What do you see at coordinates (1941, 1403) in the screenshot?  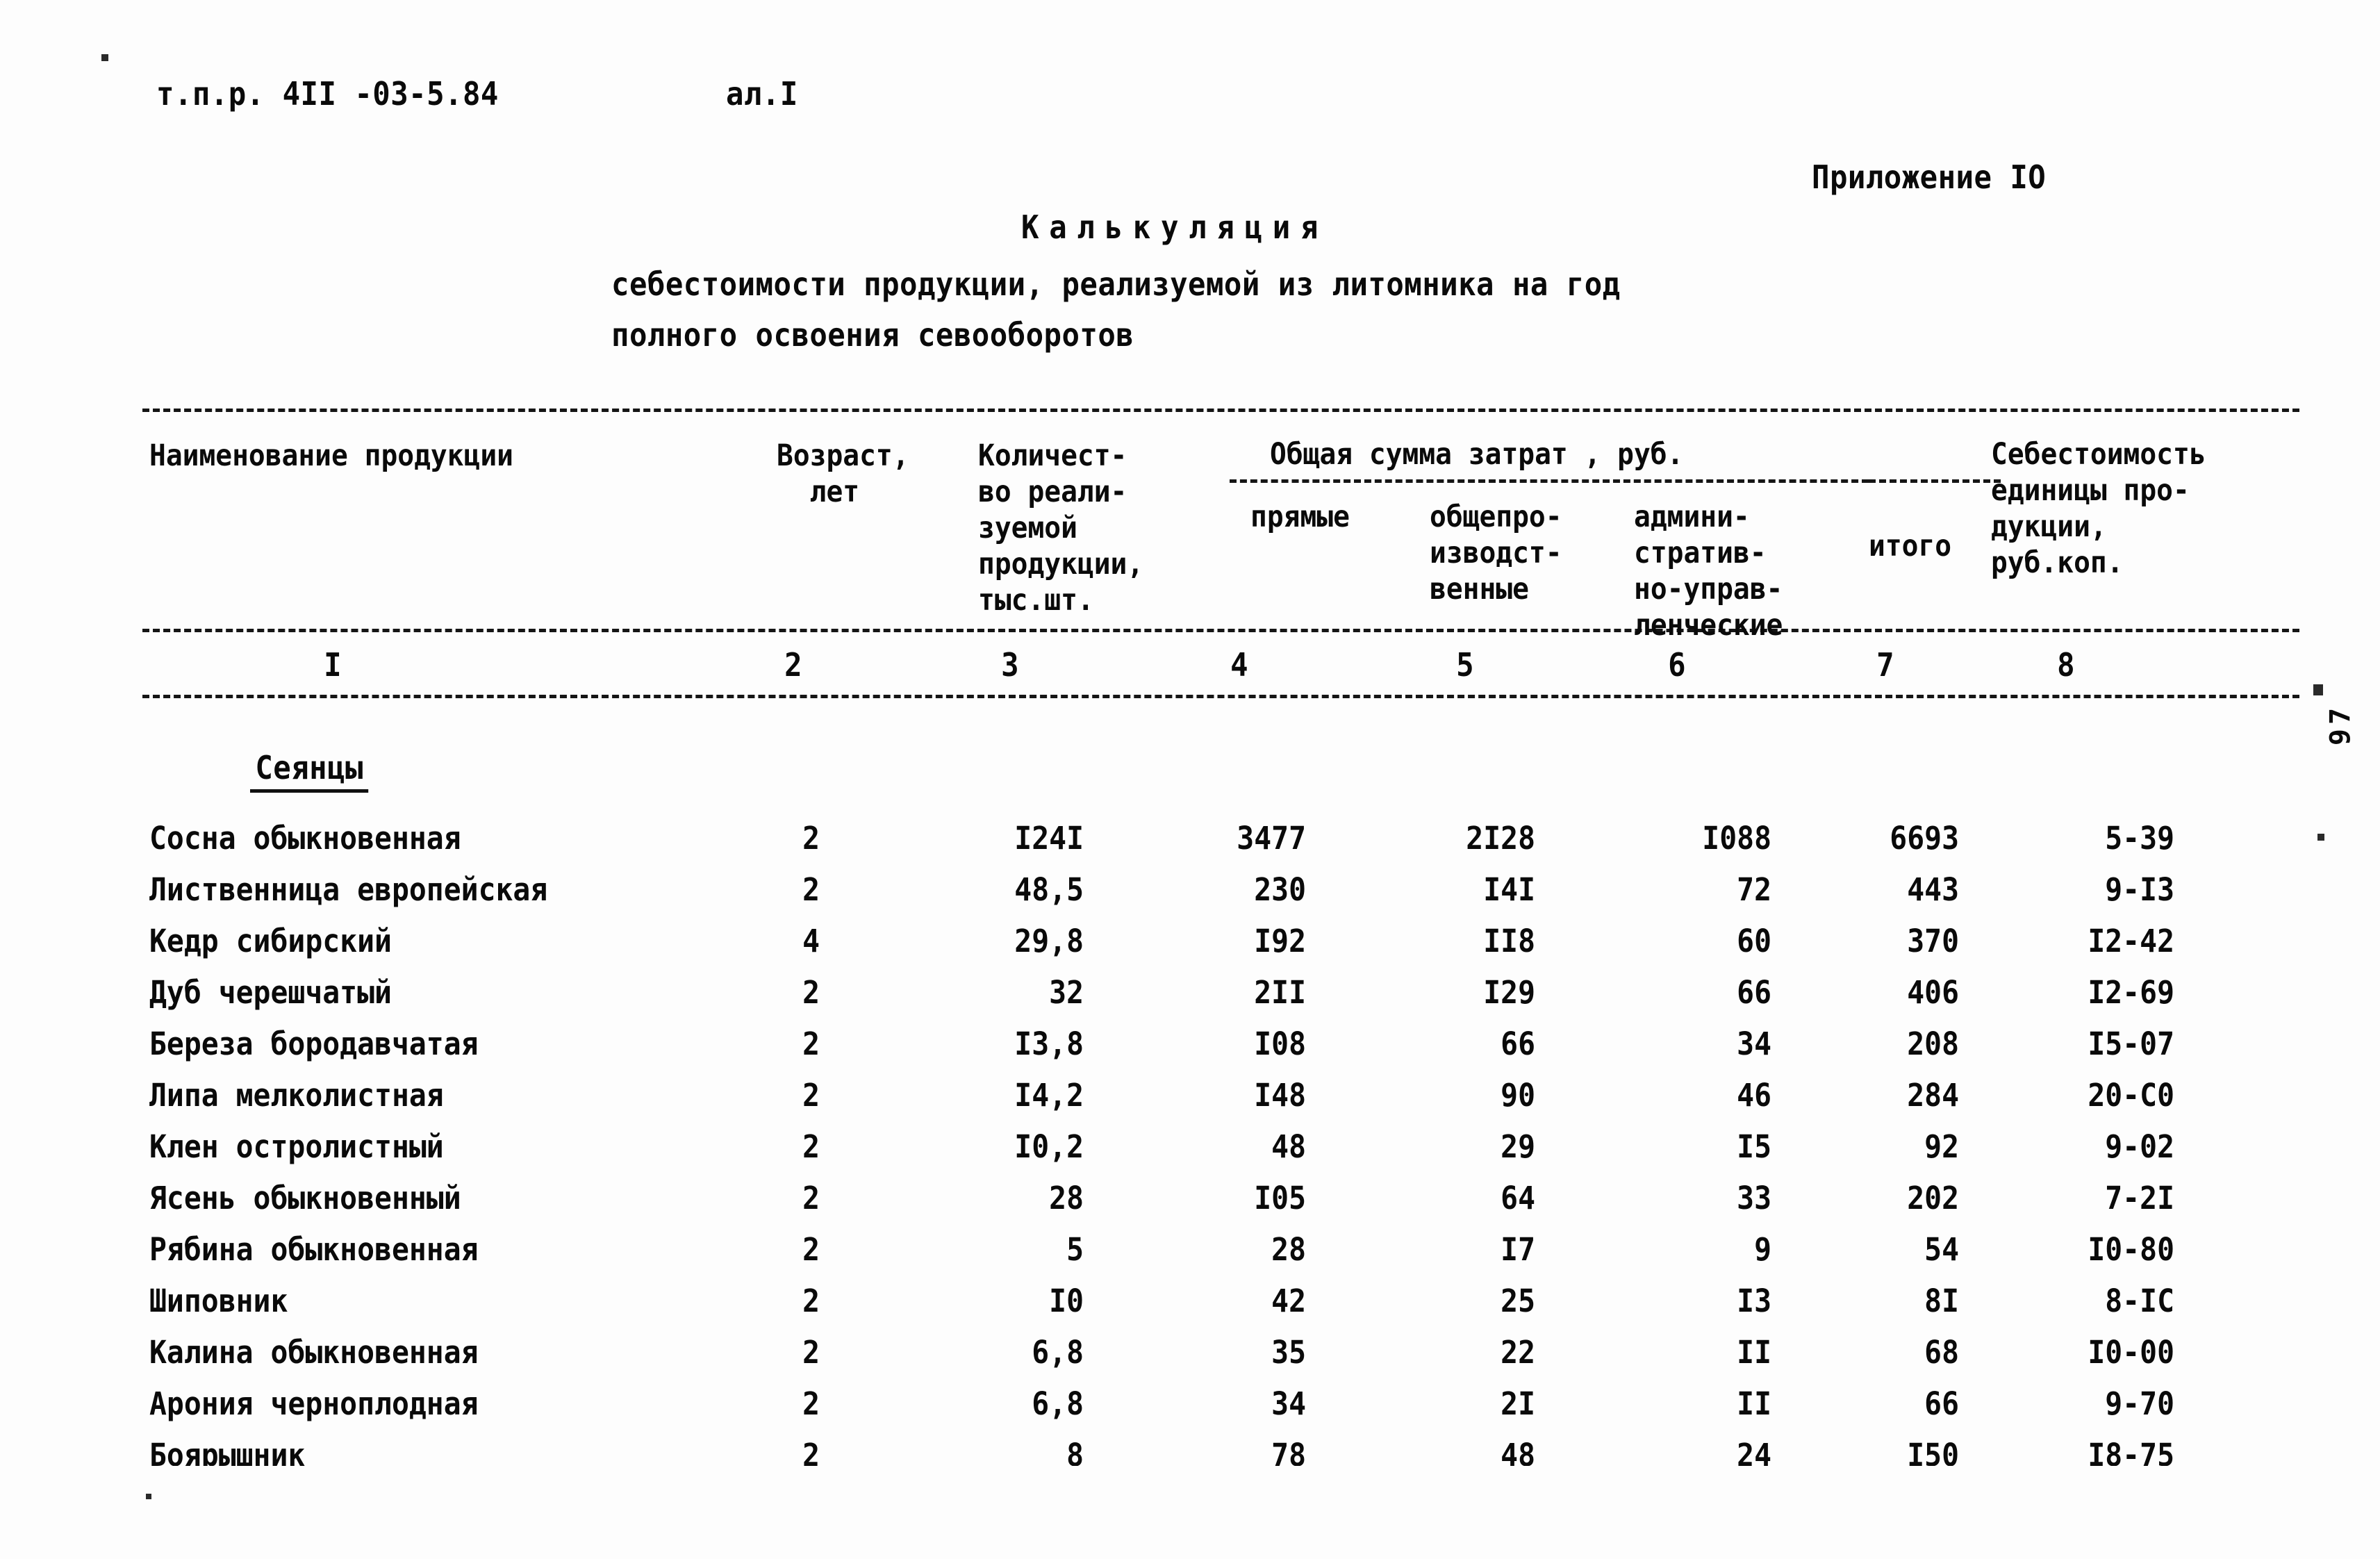 I see `cell-total: 66` at bounding box center [1941, 1403].